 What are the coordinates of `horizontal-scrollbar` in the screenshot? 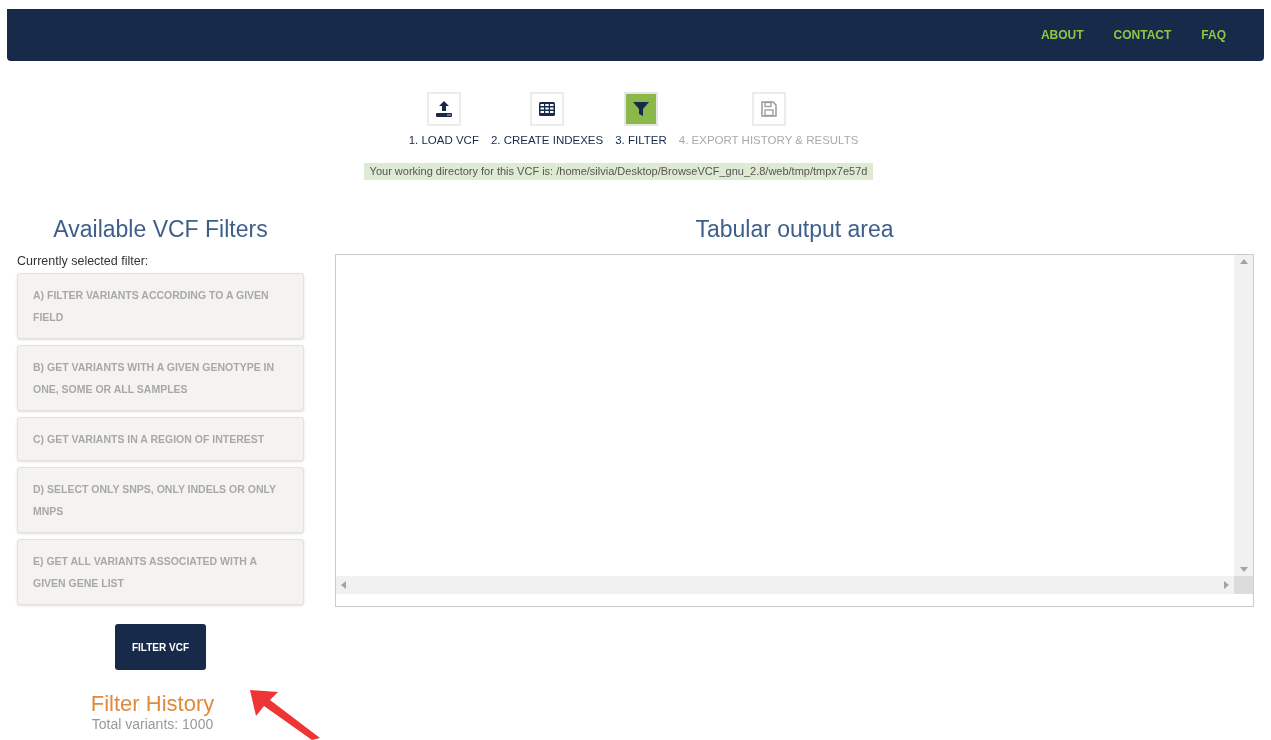 It's located at (785, 585).